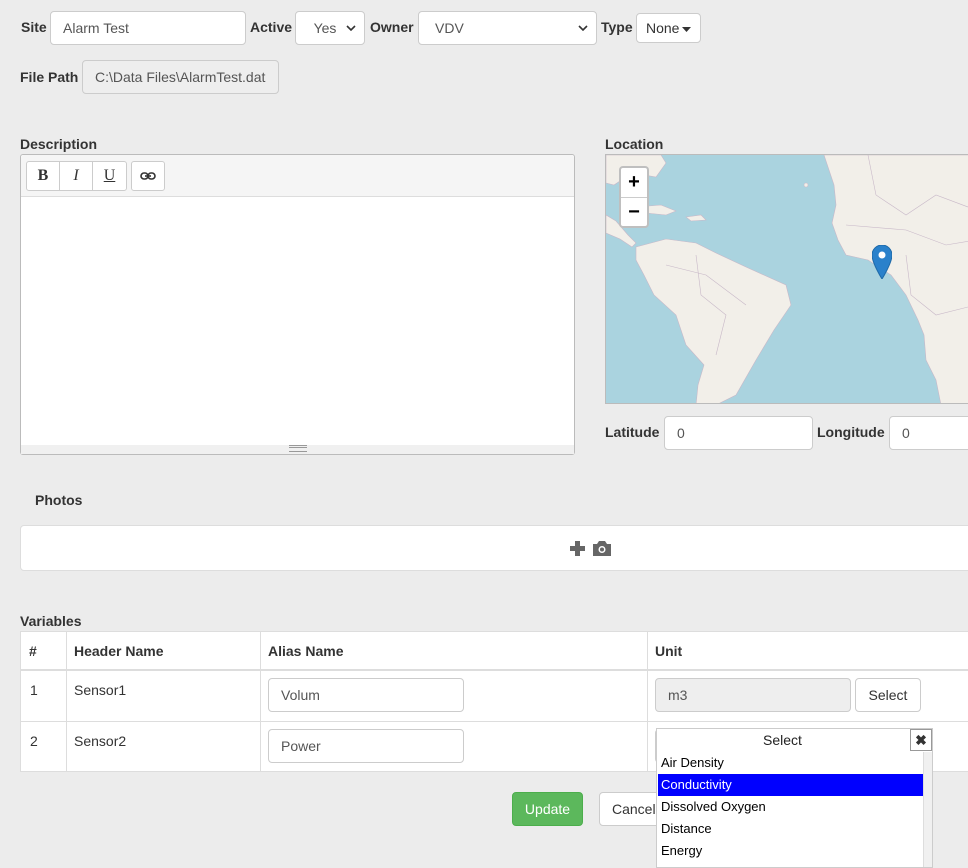  What do you see at coordinates (59, 144) in the screenshot?
I see `description-label: Description` at bounding box center [59, 144].